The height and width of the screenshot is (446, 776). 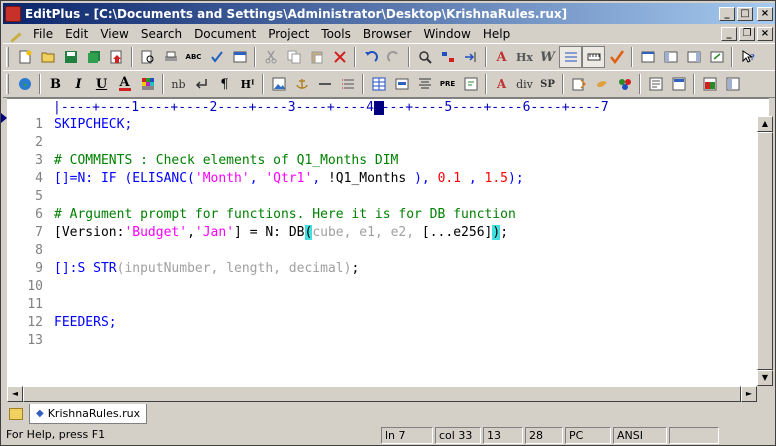 I want to click on vertical-scroll-thumb, so click(x=765, y=251).